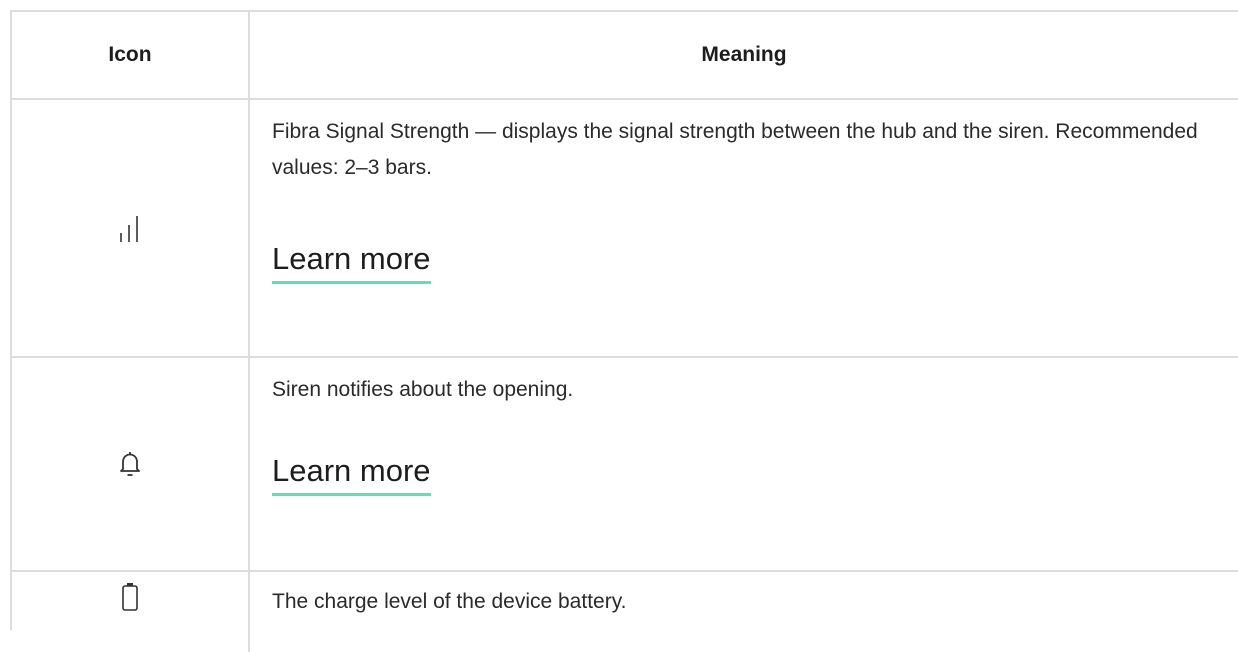 Image resolution: width=1238 pixels, height=652 pixels. I want to click on header-icon-label: Icon, so click(130, 54).